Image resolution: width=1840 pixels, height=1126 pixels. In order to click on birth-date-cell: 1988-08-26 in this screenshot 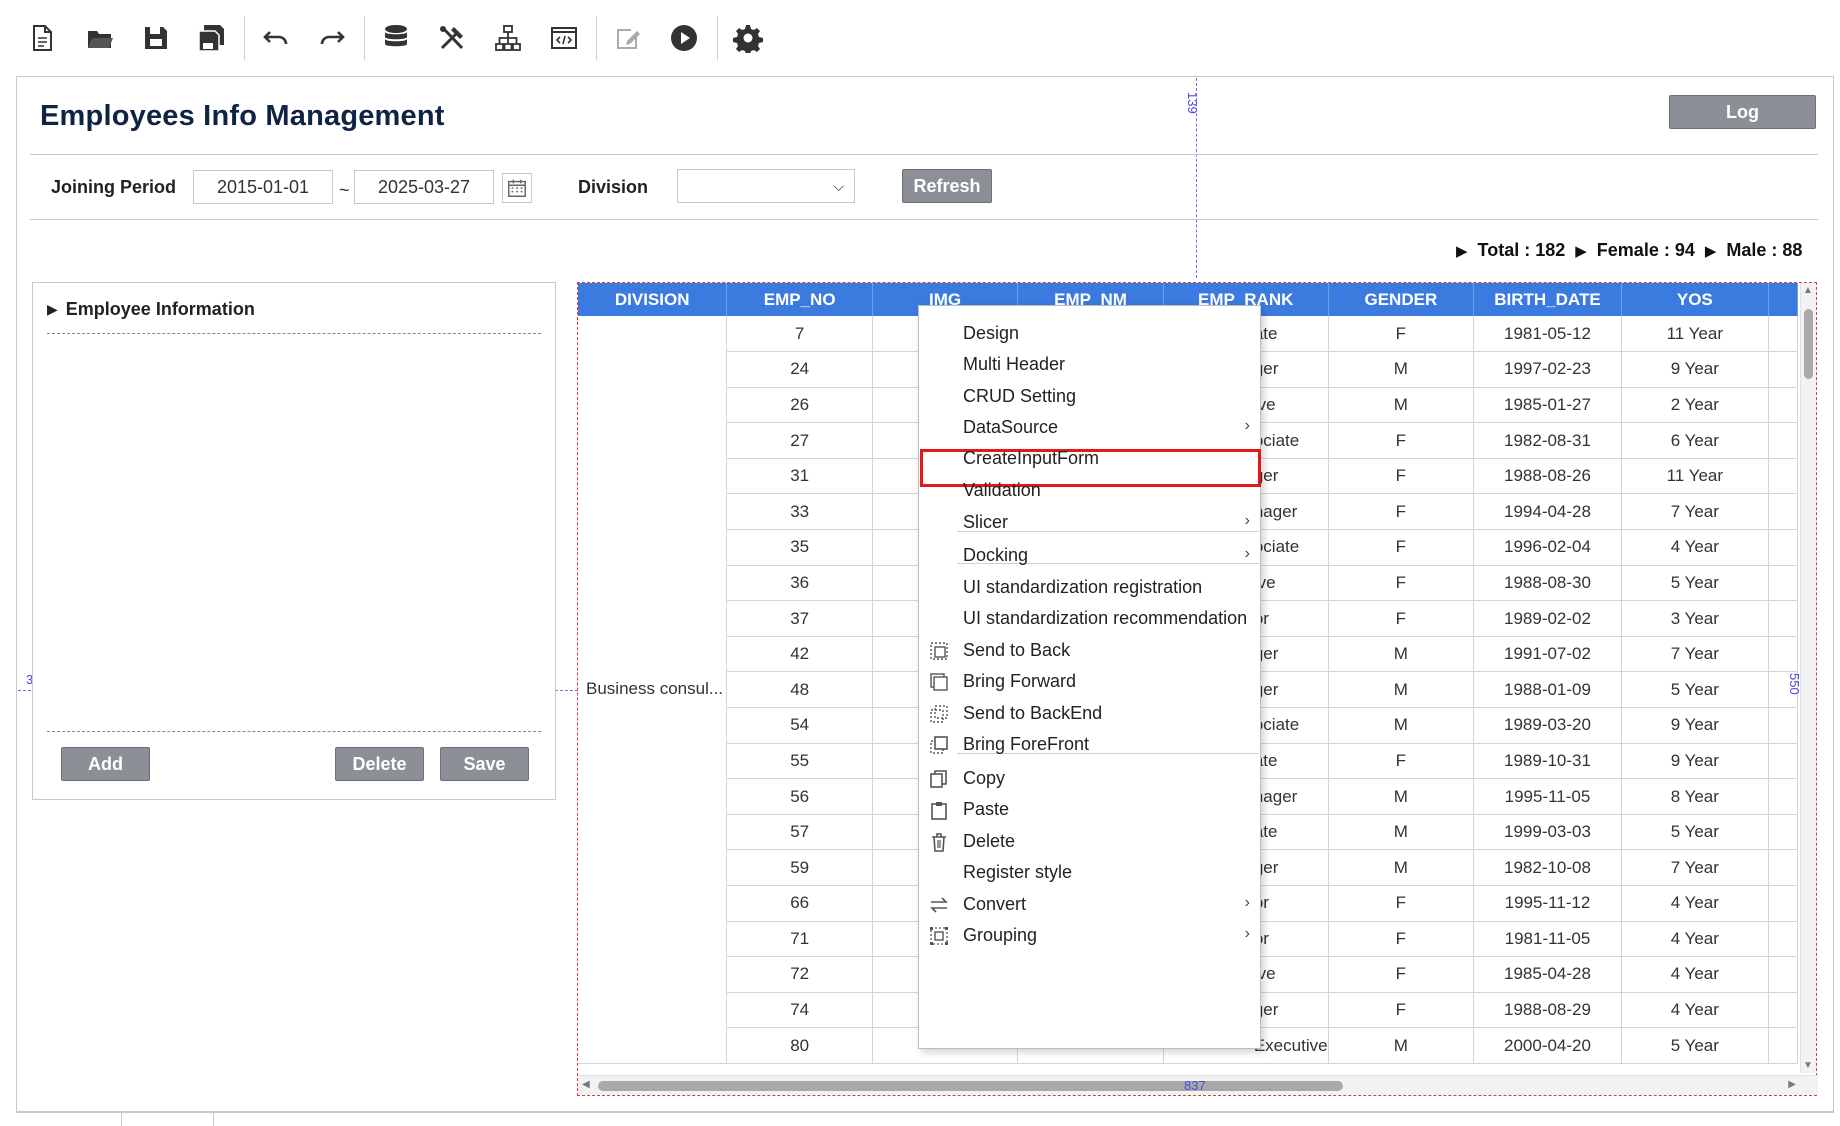, I will do `click(1547, 476)`.